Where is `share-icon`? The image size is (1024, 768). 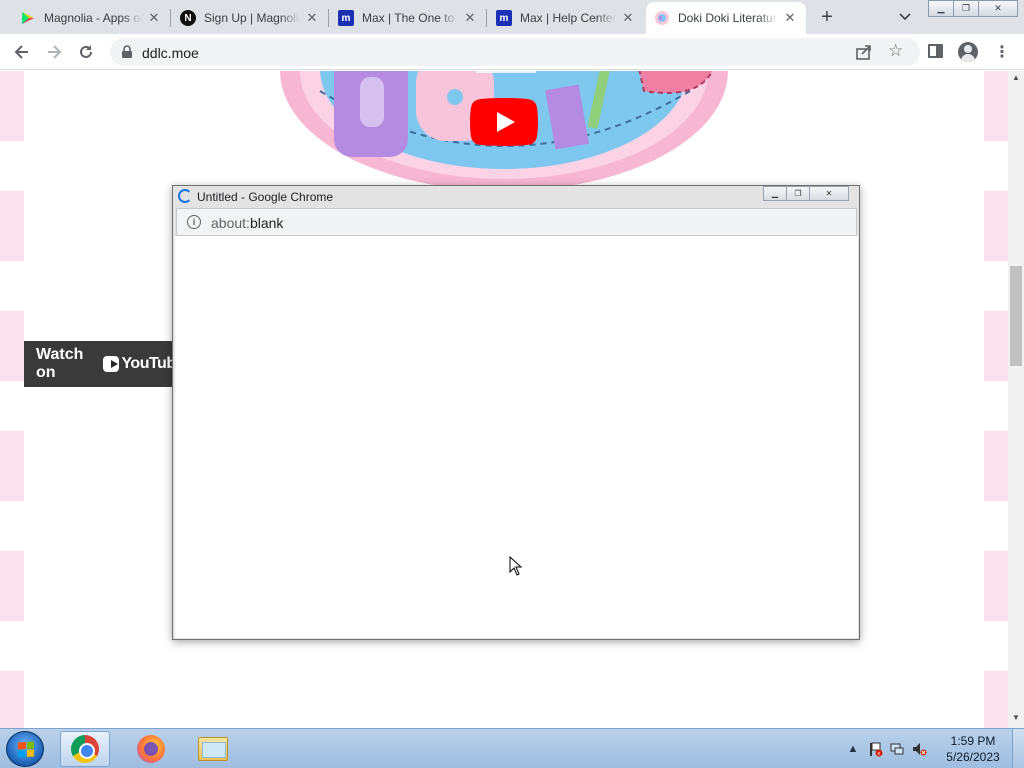
share-icon is located at coordinates (864, 52).